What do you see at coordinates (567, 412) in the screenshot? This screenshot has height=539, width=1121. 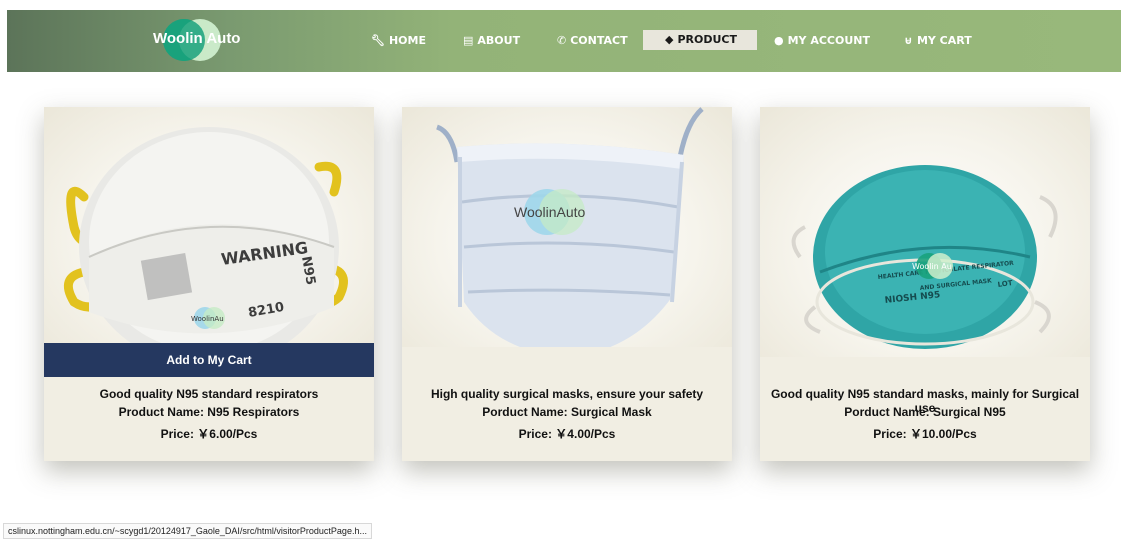 I see `product-name: Porduct Name: Surgical Mask` at bounding box center [567, 412].